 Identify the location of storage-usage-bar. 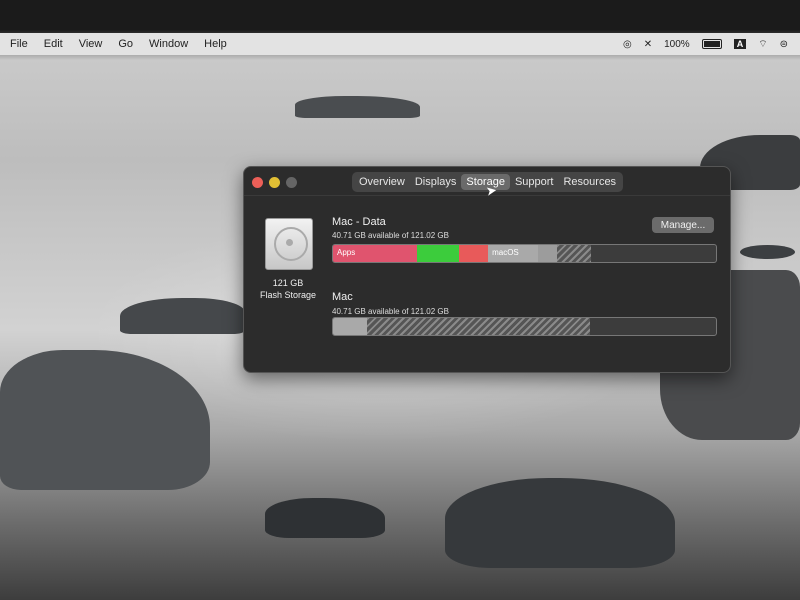
(524, 326).